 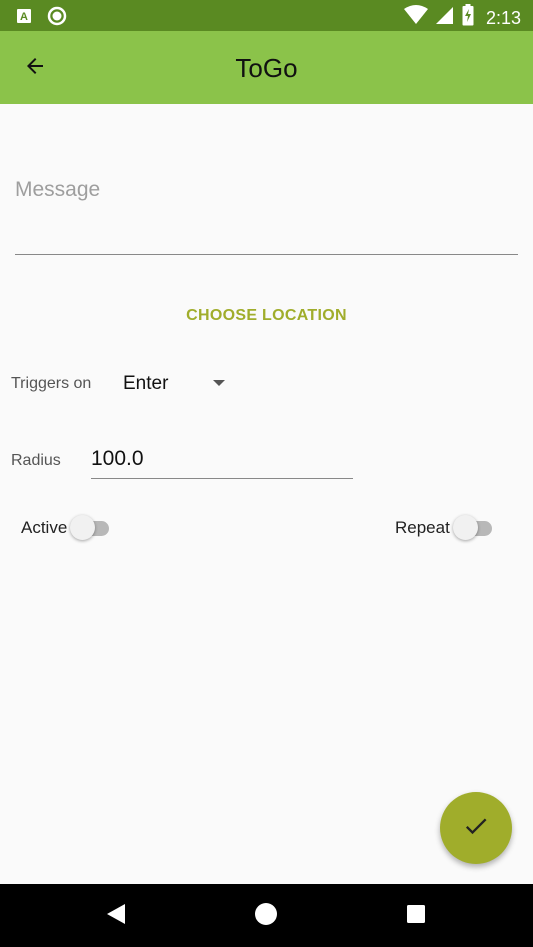 I want to click on choose-location-button: CHOOSE LOCATION, so click(x=266, y=316).